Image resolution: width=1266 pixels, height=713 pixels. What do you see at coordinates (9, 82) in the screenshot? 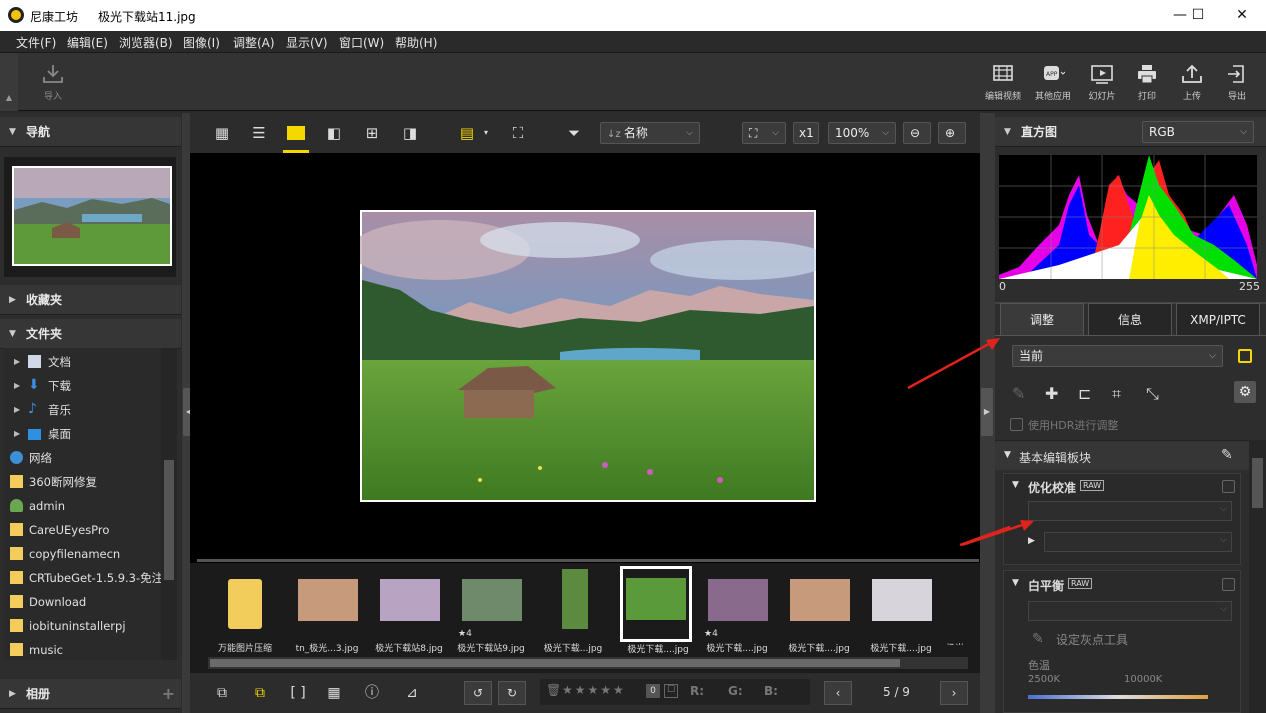
I see `collapse-toolbar-icon: ▲` at bounding box center [9, 82].